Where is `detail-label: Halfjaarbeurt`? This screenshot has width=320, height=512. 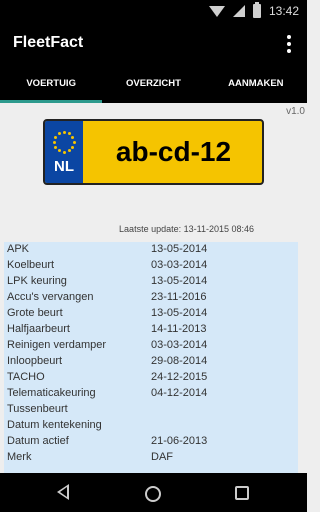 detail-label: Halfjaarbeurt is located at coordinates (38, 329).